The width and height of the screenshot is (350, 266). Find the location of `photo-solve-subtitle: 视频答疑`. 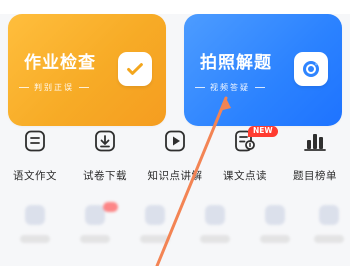

photo-solve-subtitle: 视频答疑 is located at coordinates (230, 87).